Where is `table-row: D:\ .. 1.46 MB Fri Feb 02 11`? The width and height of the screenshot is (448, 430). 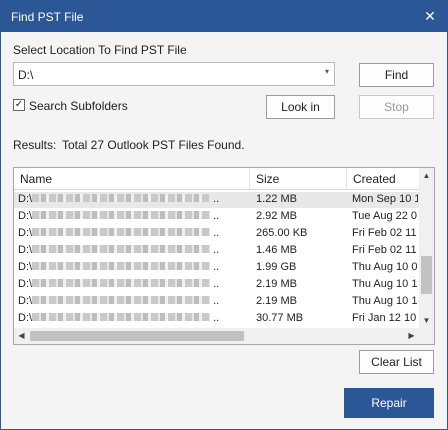 table-row: D:\ .. 1.46 MB Fri Feb 02 11 is located at coordinates (216, 251).